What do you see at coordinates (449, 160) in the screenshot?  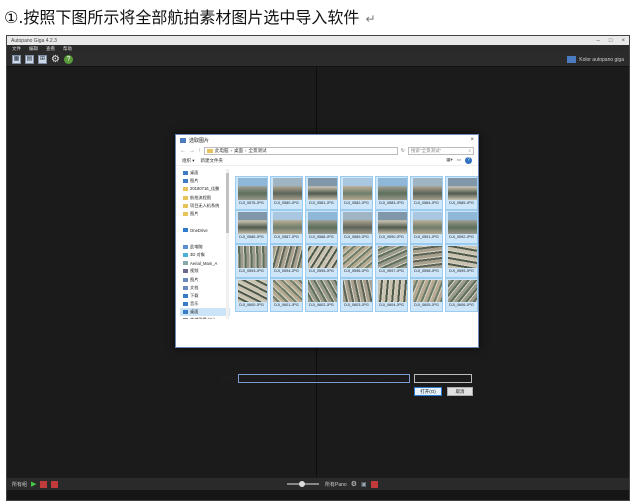 I see `view-options-icon: ▦▾` at bounding box center [449, 160].